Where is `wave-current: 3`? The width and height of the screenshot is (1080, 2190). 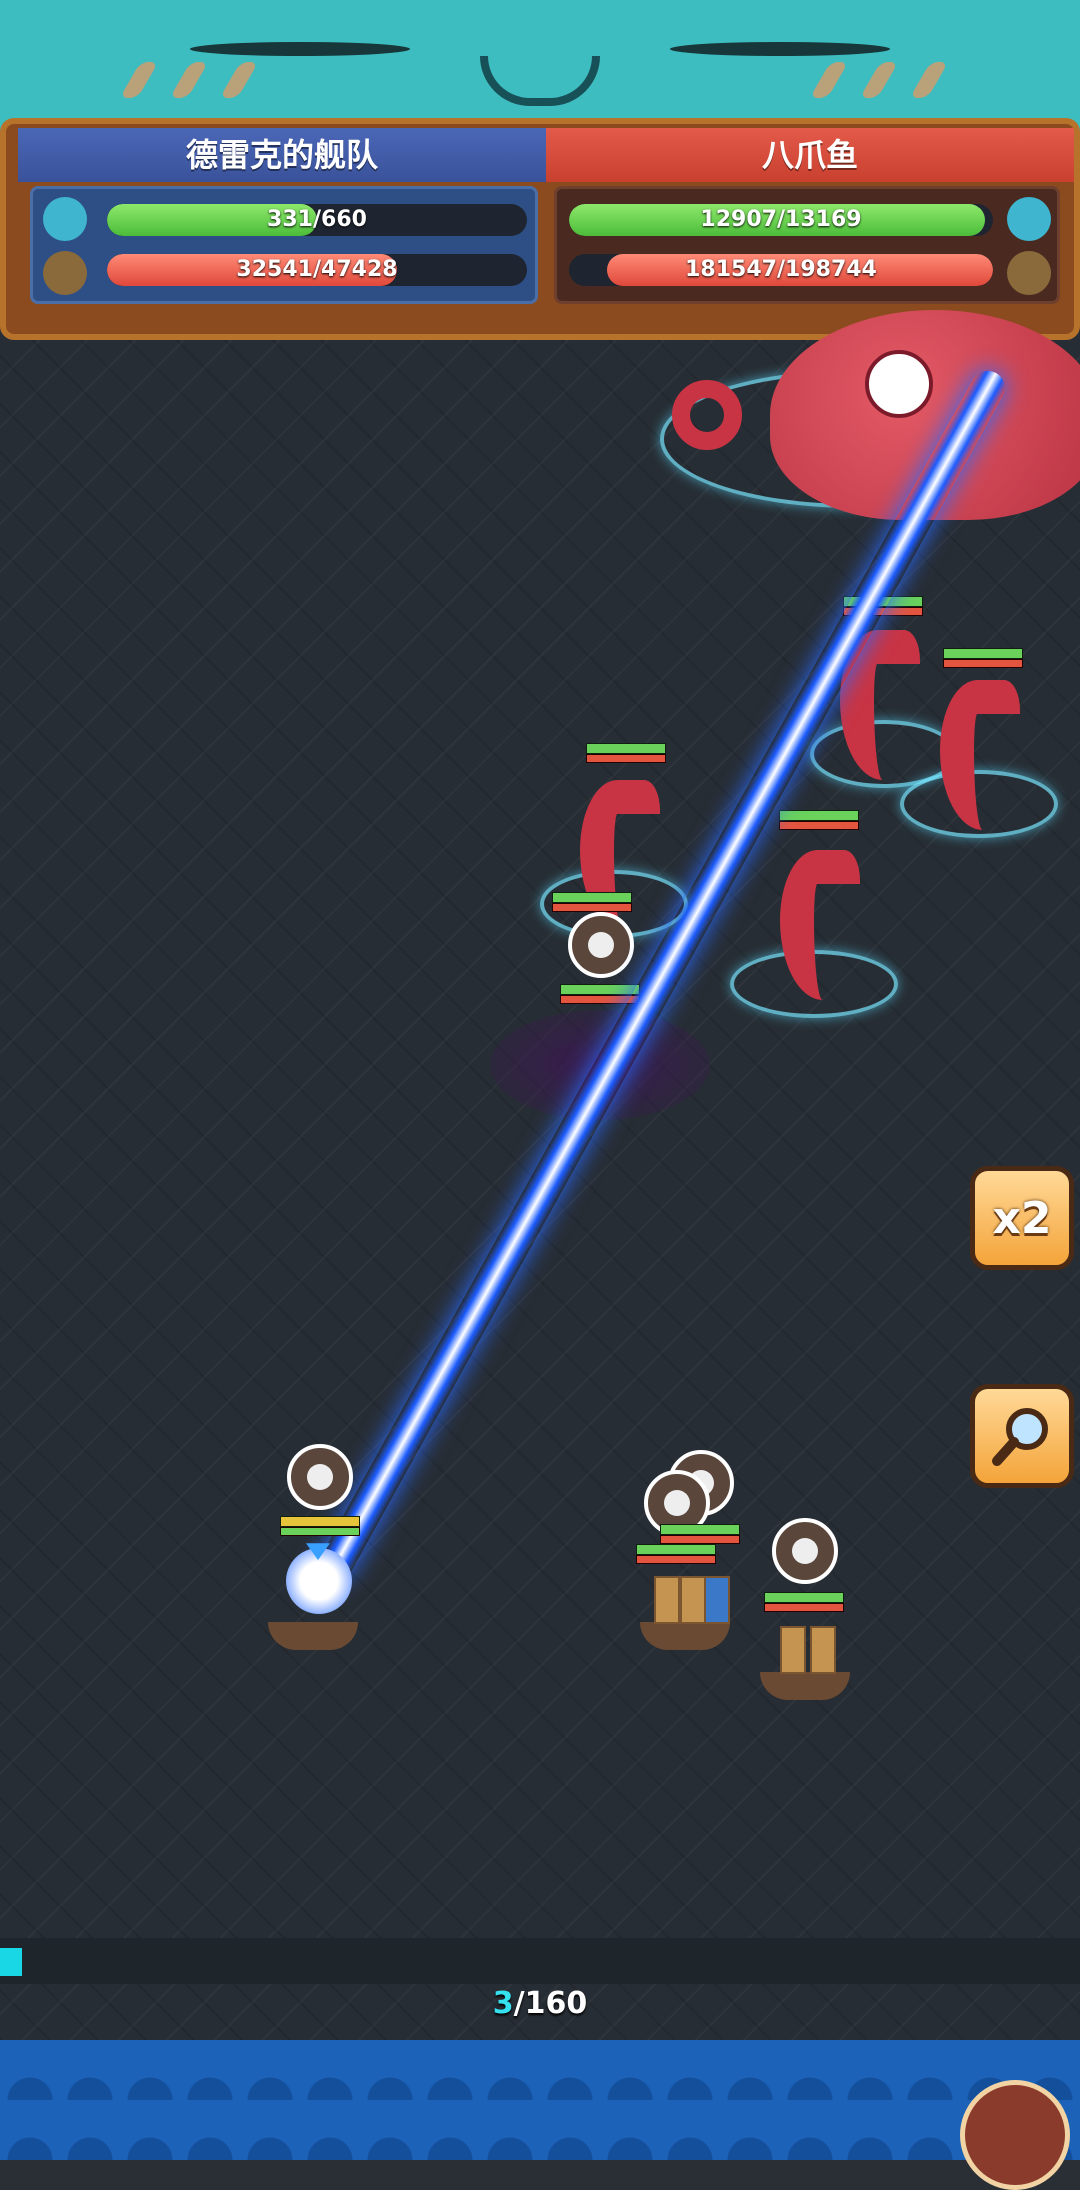
wave-current: 3 is located at coordinates (503, 2003).